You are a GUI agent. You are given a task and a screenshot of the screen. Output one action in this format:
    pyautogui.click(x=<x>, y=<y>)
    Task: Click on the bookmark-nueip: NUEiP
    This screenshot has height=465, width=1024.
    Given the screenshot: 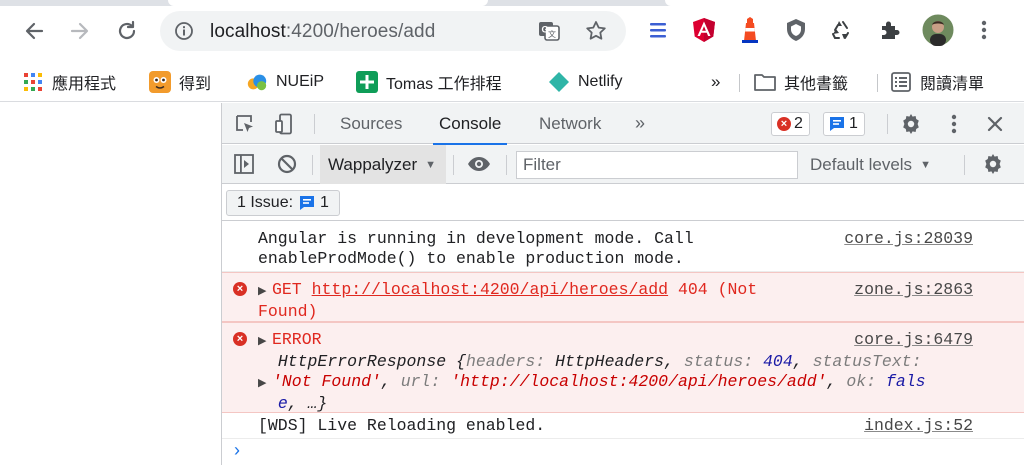 What is the action you would take?
    pyautogui.click(x=285, y=82)
    